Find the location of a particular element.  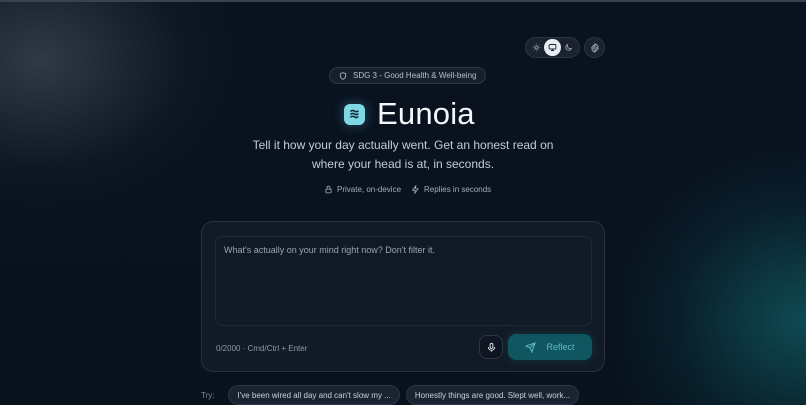

theme-dark-button is located at coordinates (569, 47).